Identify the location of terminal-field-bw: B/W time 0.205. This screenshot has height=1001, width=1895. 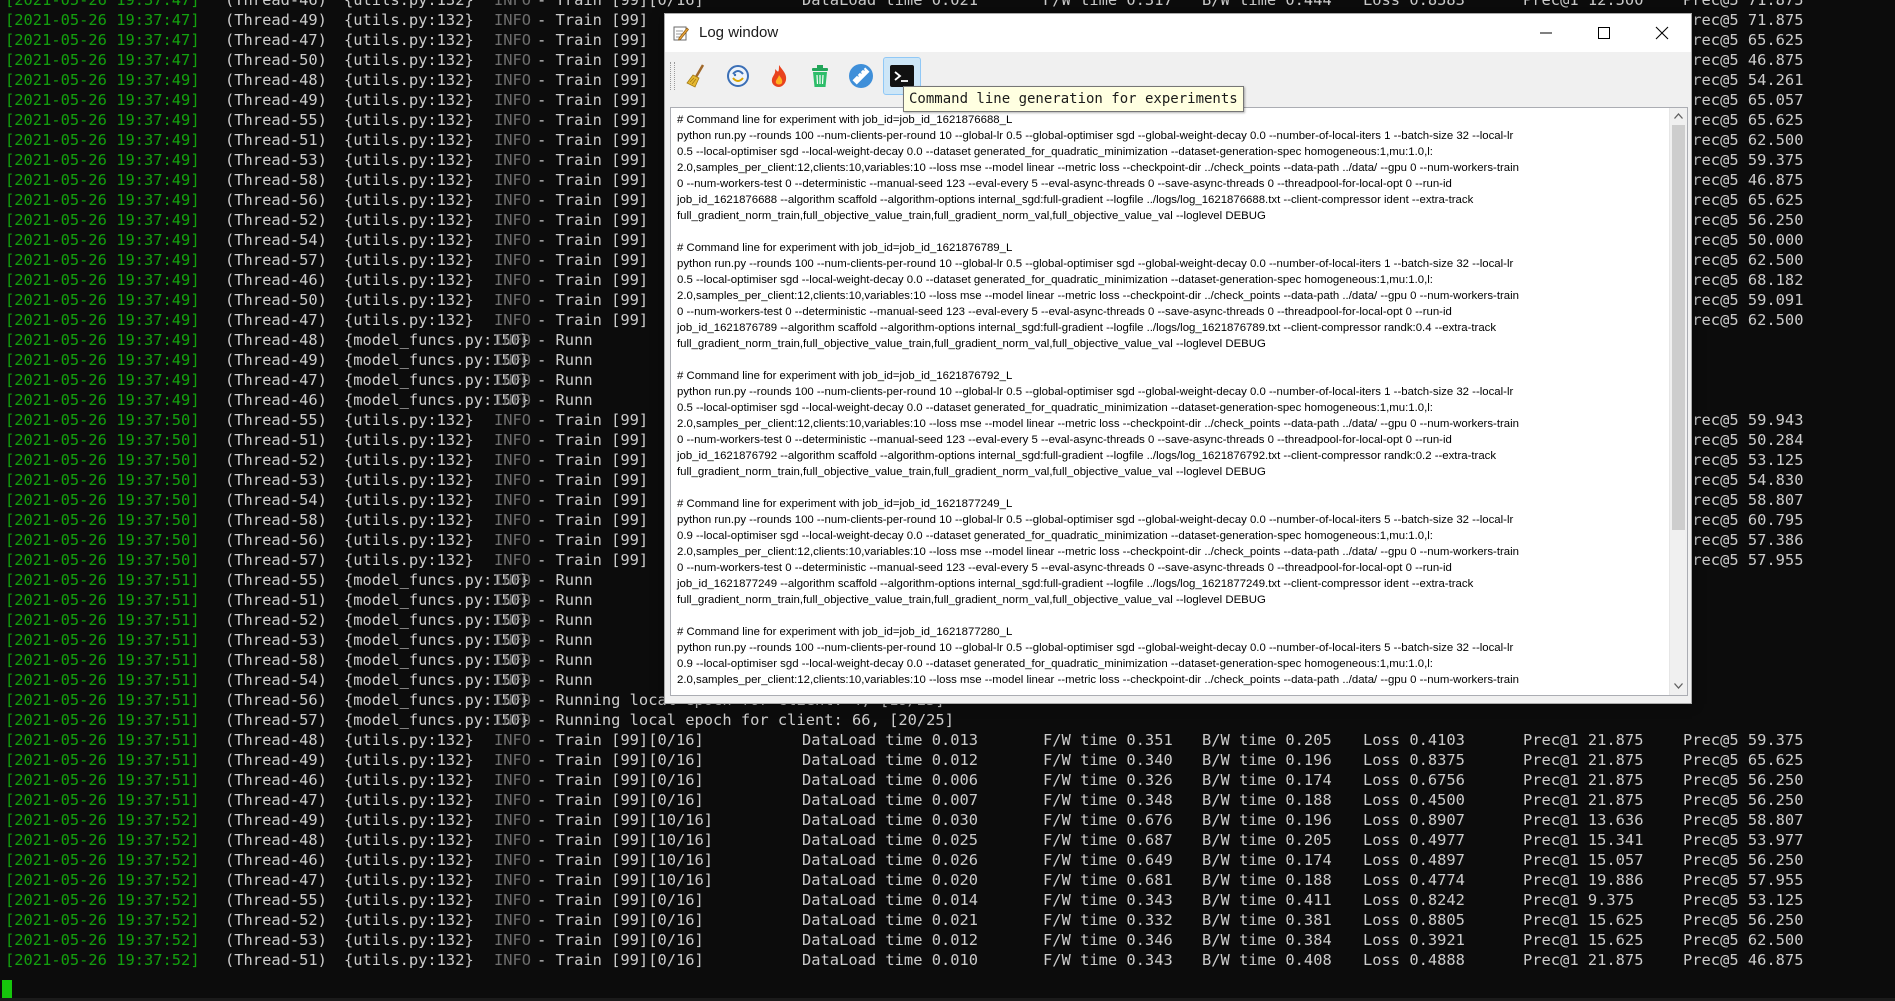
(1267, 840).